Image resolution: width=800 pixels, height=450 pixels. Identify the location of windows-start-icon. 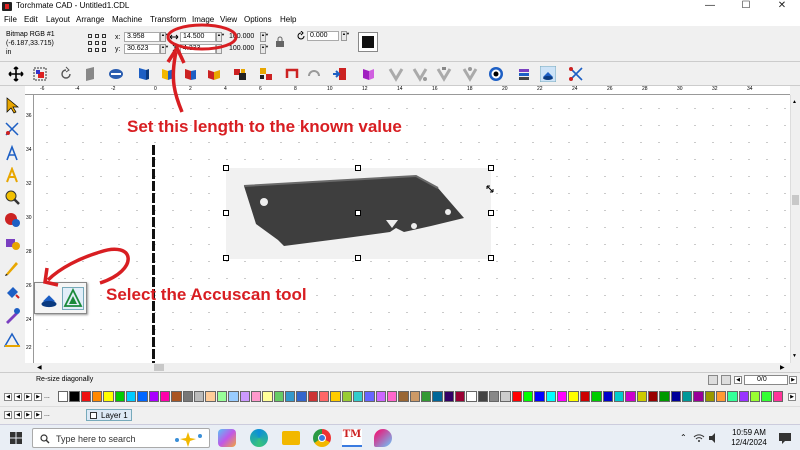
(16, 438).